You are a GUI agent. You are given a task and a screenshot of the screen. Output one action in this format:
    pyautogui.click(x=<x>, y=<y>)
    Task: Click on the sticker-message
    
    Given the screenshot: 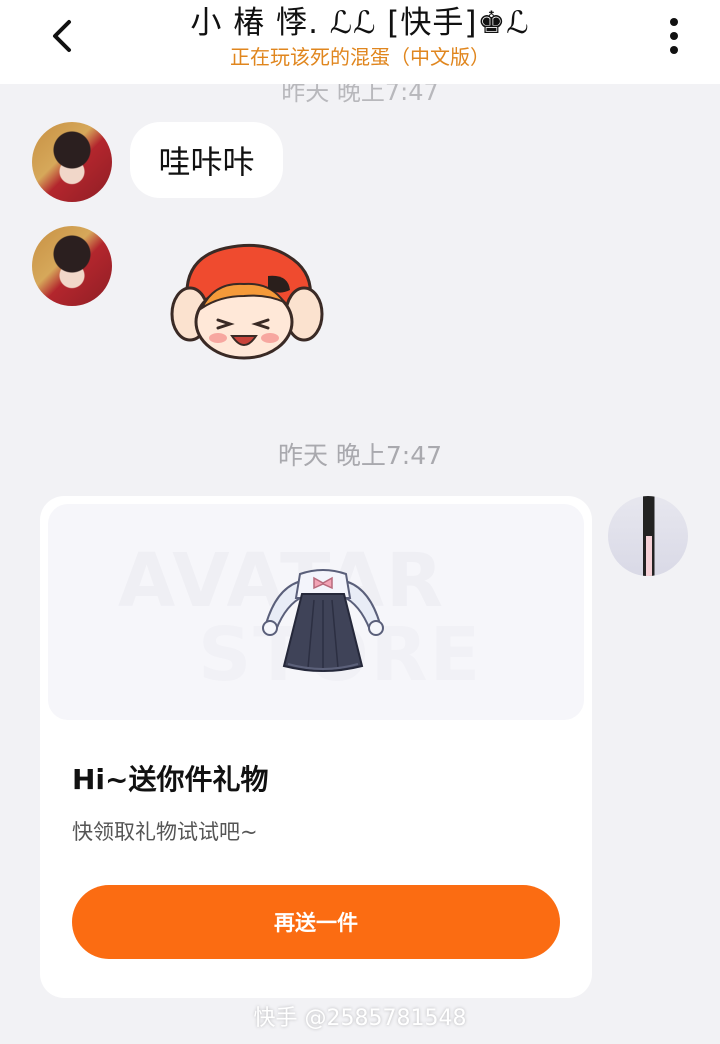 What is the action you would take?
    pyautogui.click(x=246, y=303)
    